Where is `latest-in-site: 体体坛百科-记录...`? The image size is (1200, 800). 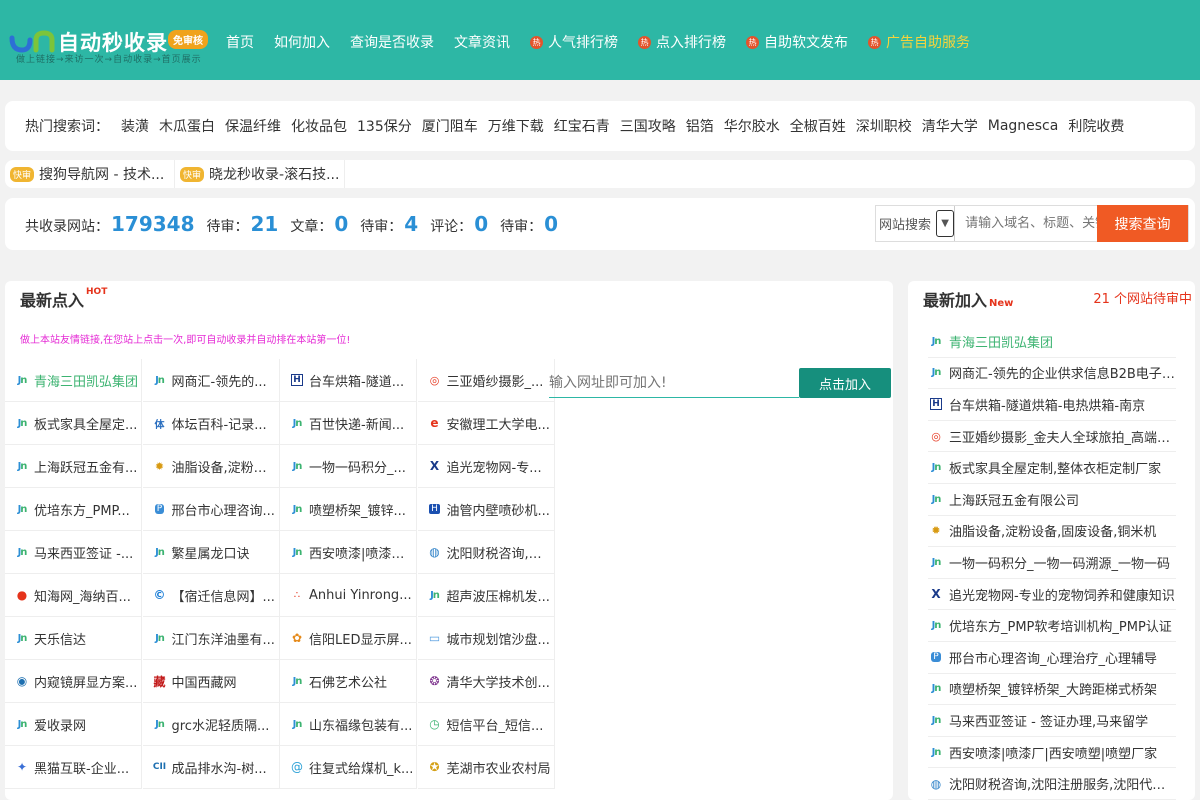
latest-in-site: 体体坛百科-记录... is located at coordinates (211, 423).